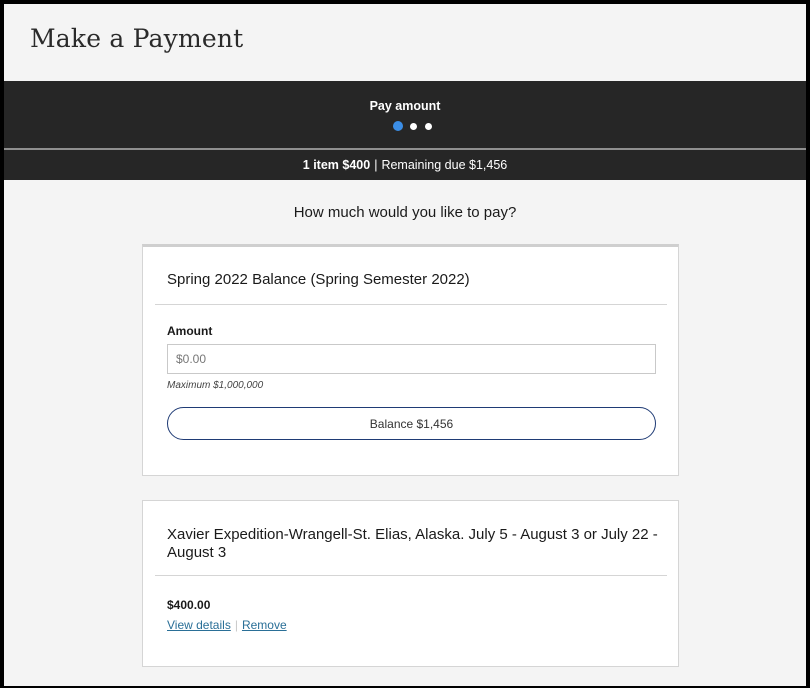 This screenshot has height=688, width=810. What do you see at coordinates (264, 625) in the screenshot?
I see `remove-link: Remove` at bounding box center [264, 625].